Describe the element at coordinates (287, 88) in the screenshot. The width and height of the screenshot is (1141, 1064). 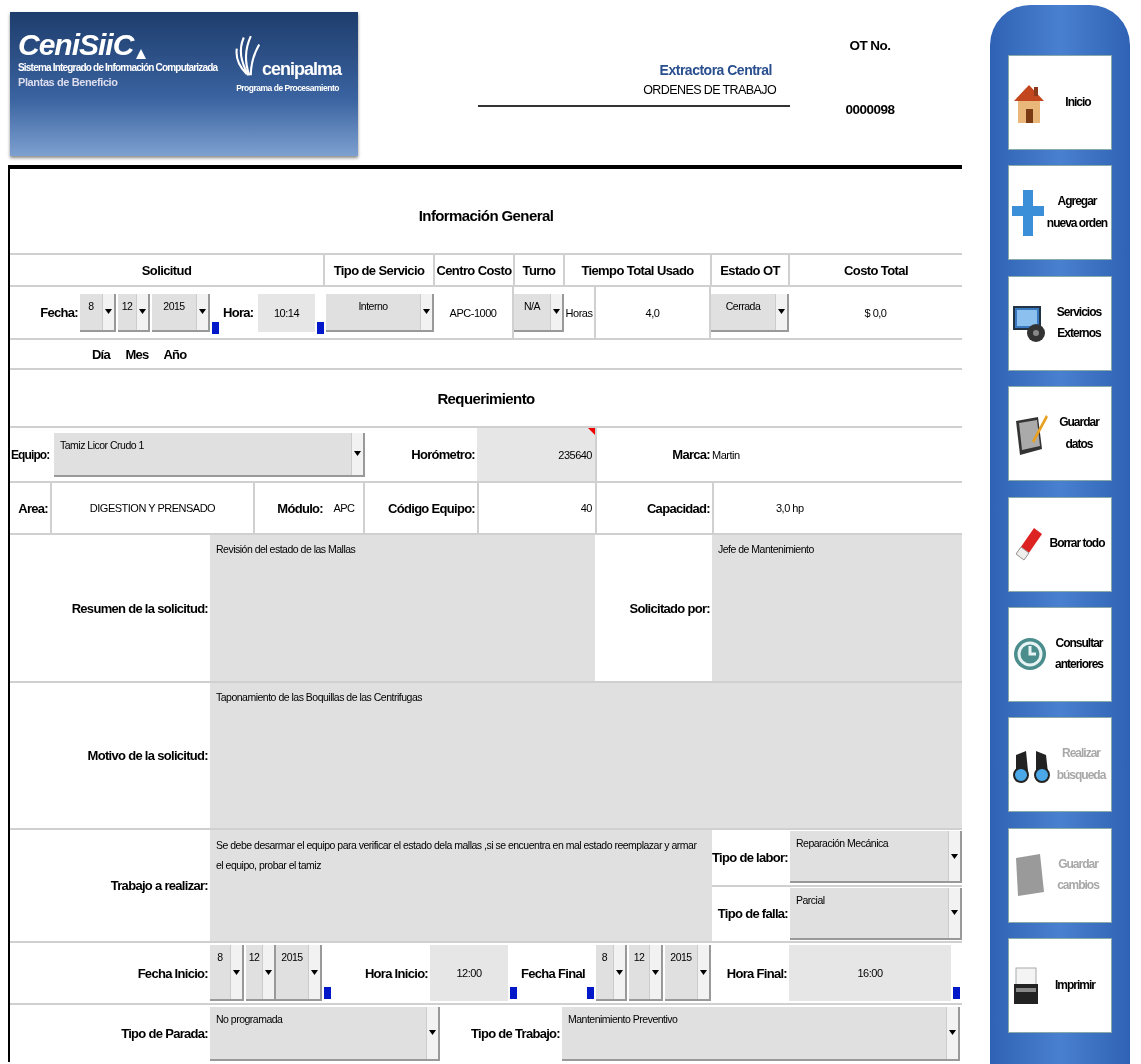
I see `brand-subtitle: Programa de Procesamiento` at that location.